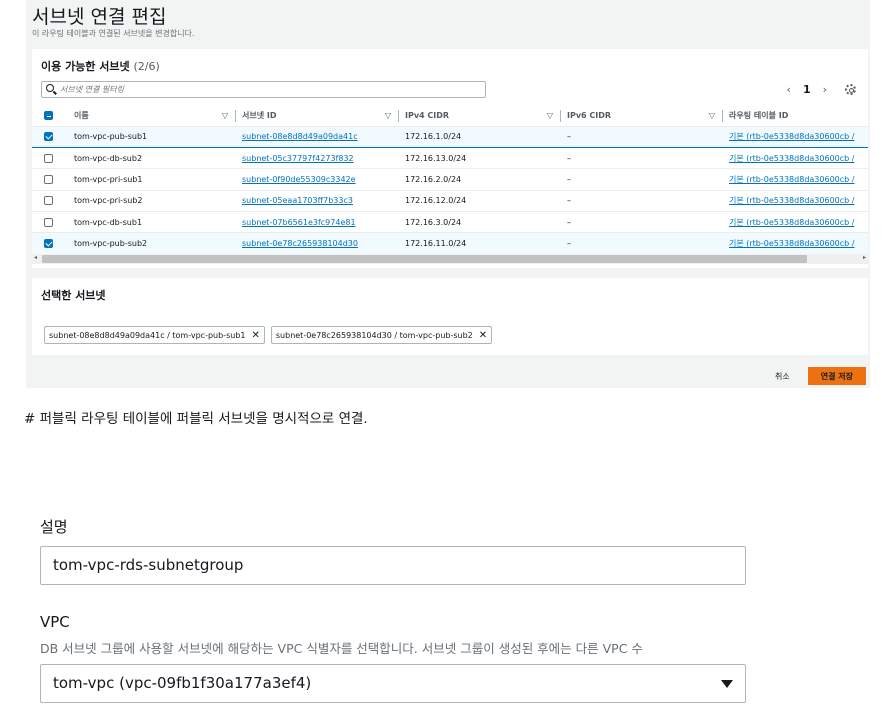 The width and height of the screenshot is (894, 725). What do you see at coordinates (727, 684) in the screenshot?
I see `caret-down-icon` at bounding box center [727, 684].